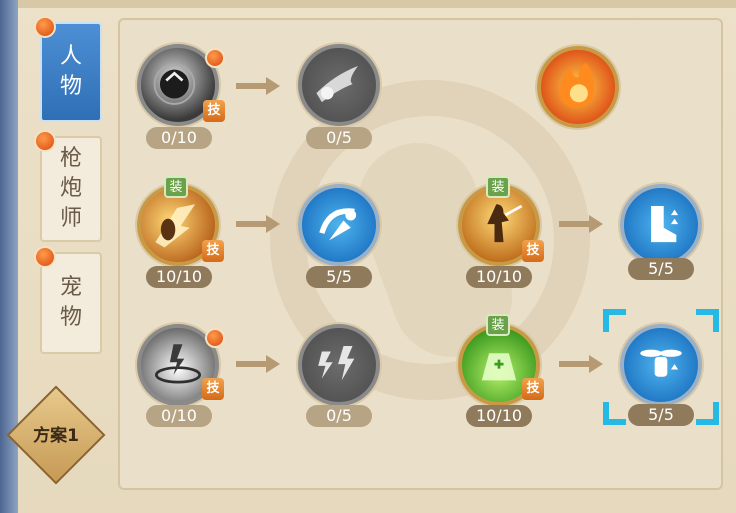 This screenshot has width=736, height=513. I want to click on comet-strike-icon, so click(337, 84).